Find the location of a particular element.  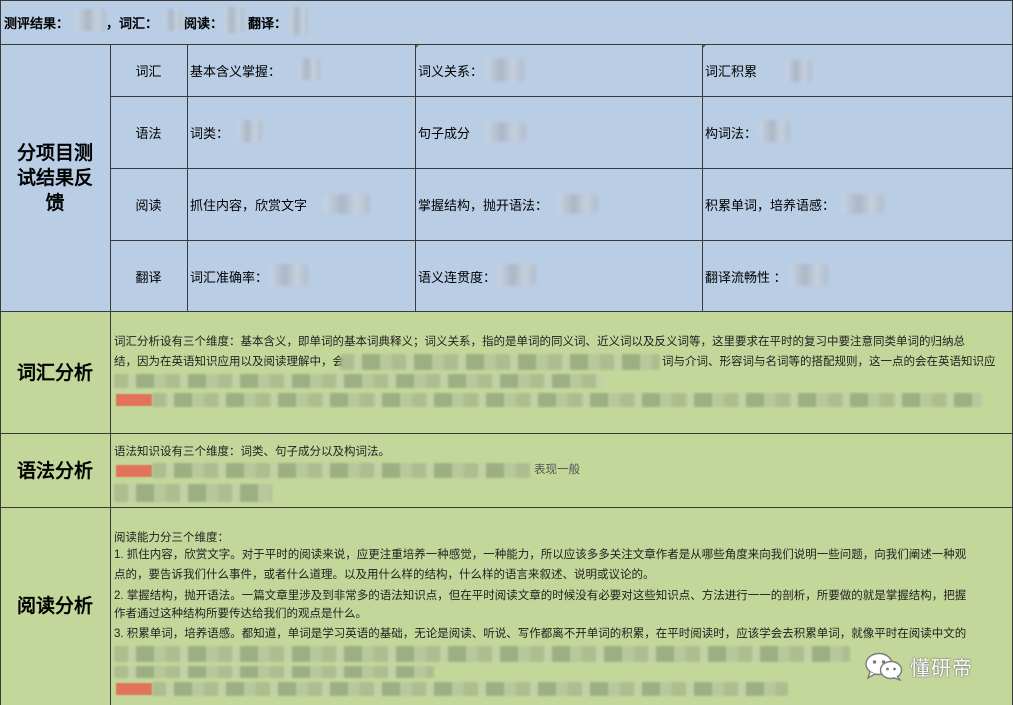

translation-label: 翻译： is located at coordinates (268, 23).